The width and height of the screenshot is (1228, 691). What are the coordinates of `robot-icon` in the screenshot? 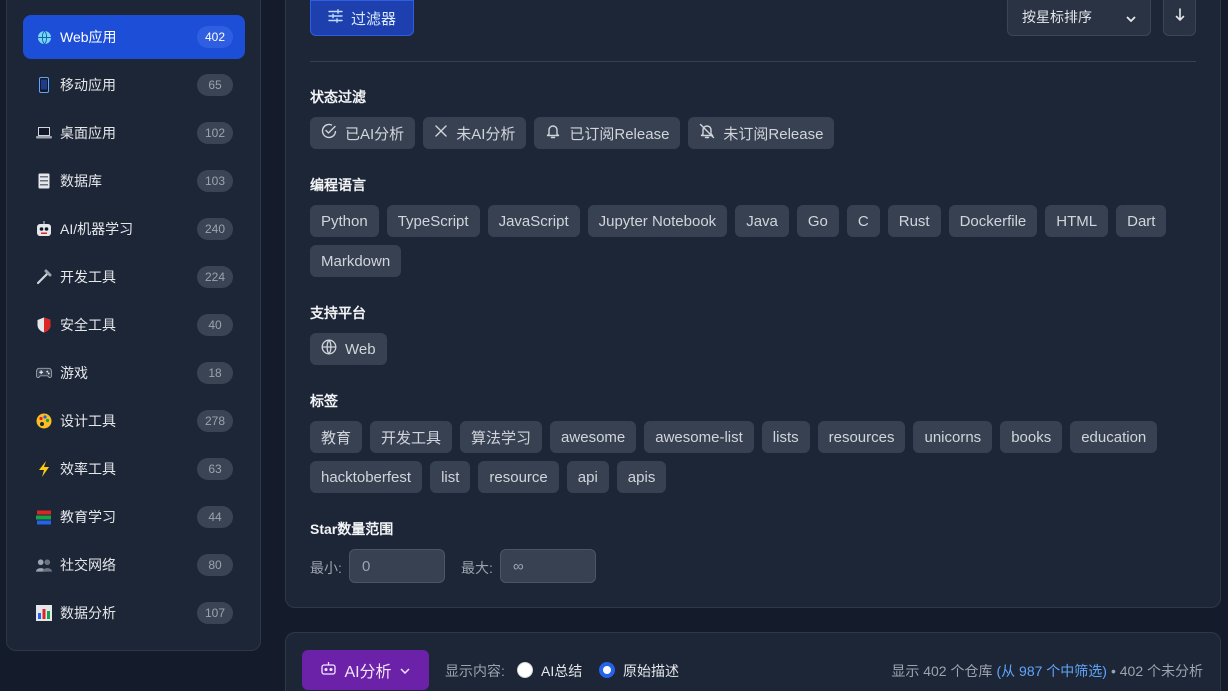 It's located at (44, 229).